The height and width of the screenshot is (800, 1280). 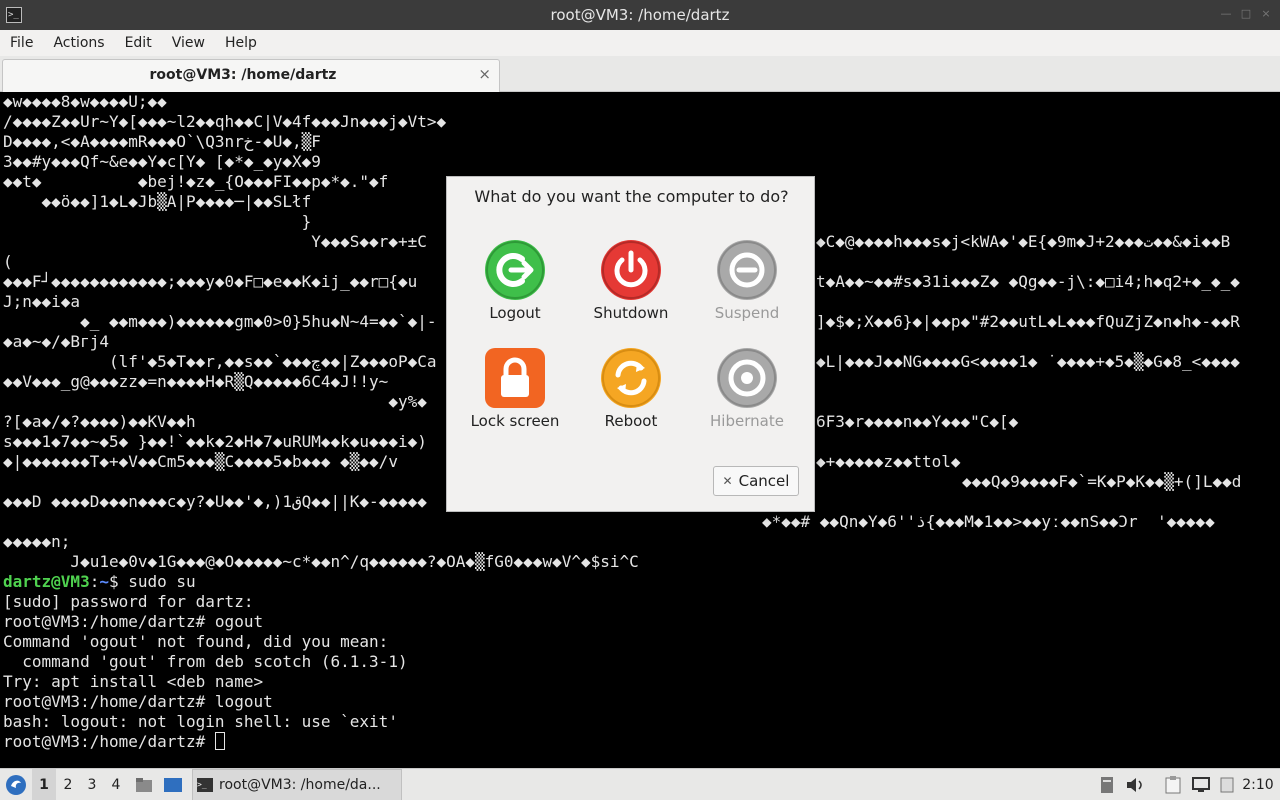 What do you see at coordinates (114, 742) in the screenshot?
I see `terminal-prompt-line: root@VM3:/home/dartz#` at bounding box center [114, 742].